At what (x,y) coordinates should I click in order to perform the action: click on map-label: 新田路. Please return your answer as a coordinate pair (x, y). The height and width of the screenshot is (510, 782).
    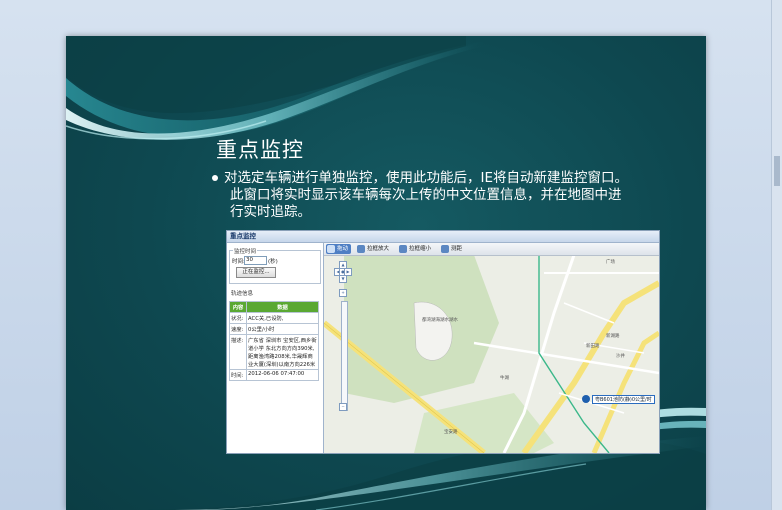
    Looking at the image, I should click on (593, 346).